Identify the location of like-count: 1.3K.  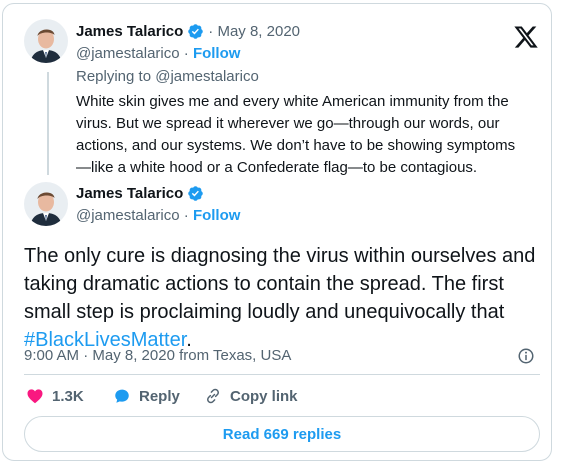
(68, 396).